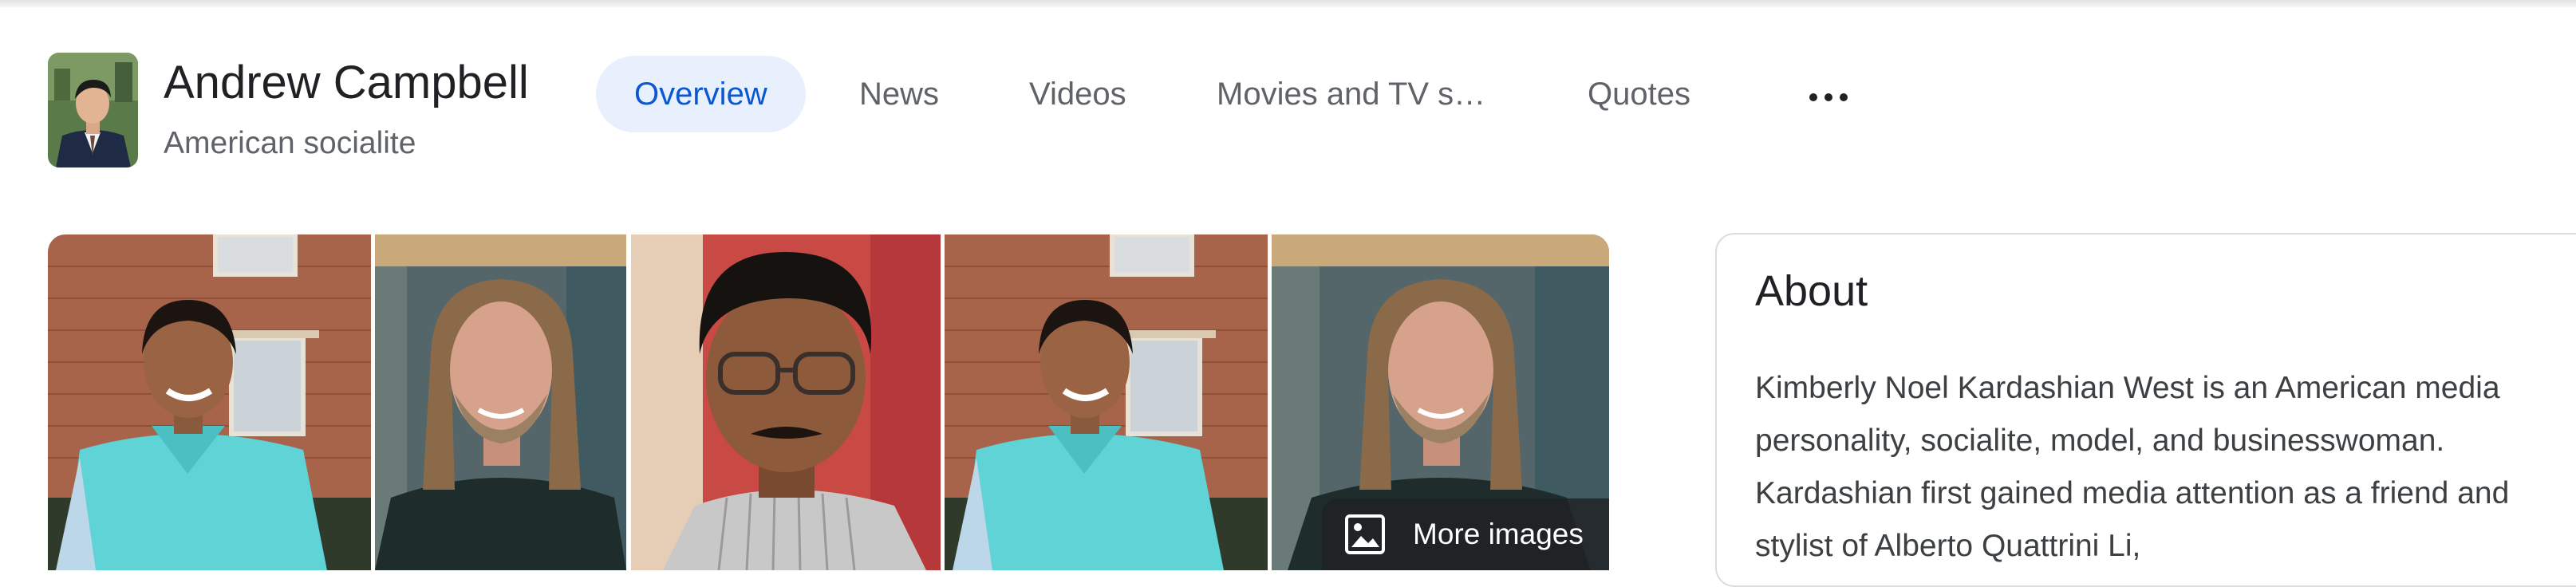 The image size is (2576, 587). I want to click on more-horiz-icon, so click(1829, 96).